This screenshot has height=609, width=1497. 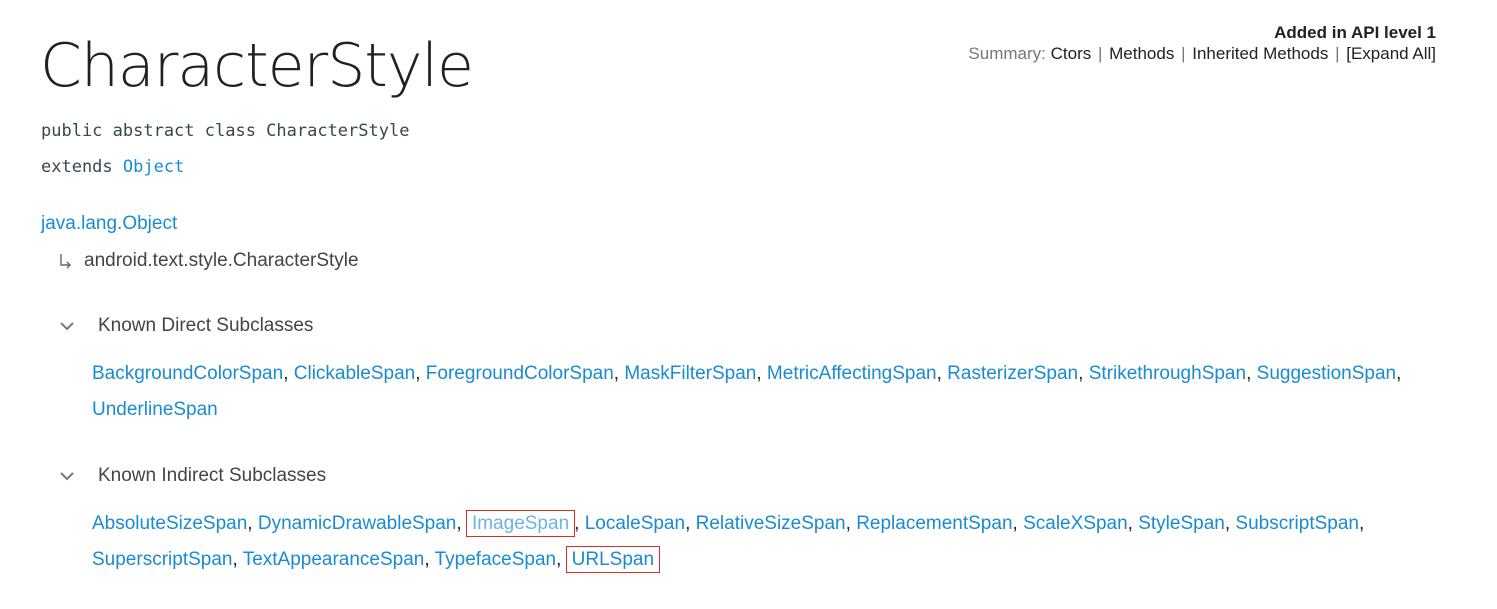 I want to click on page-title: CharacterStyle, so click(x=257, y=66).